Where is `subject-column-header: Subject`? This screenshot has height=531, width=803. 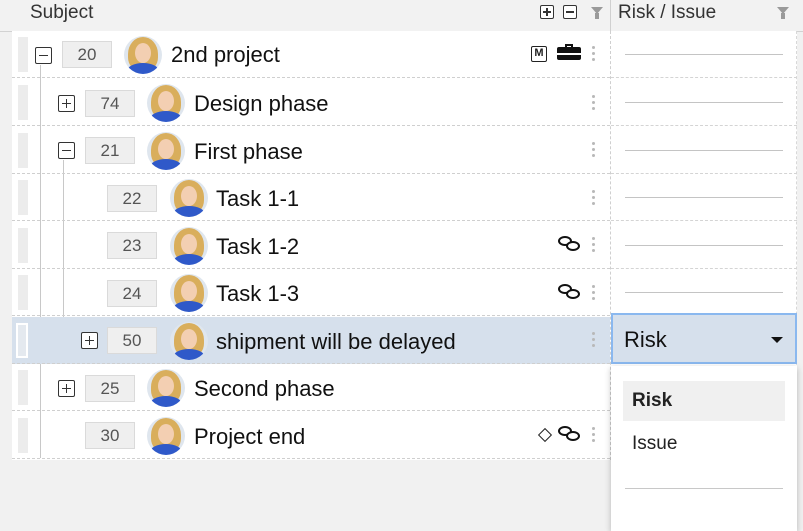 subject-column-header: Subject is located at coordinates (61, 13).